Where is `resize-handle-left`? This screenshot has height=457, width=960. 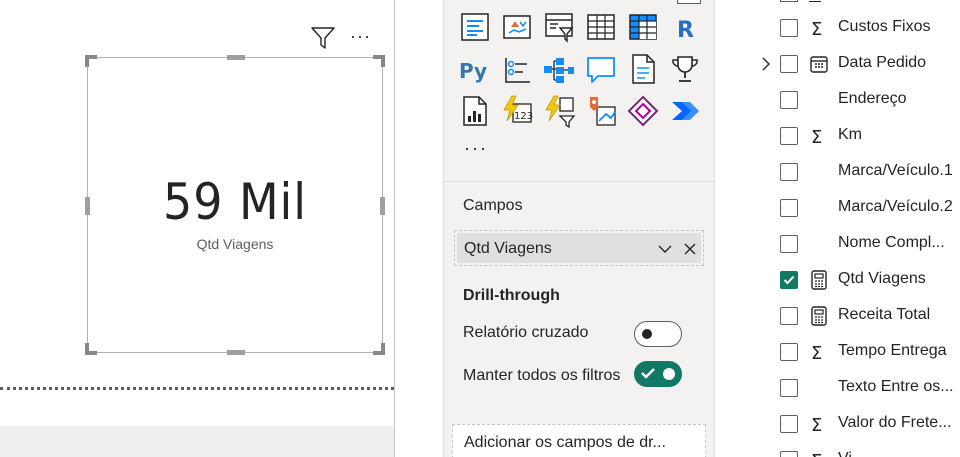 resize-handle-left is located at coordinates (87, 206).